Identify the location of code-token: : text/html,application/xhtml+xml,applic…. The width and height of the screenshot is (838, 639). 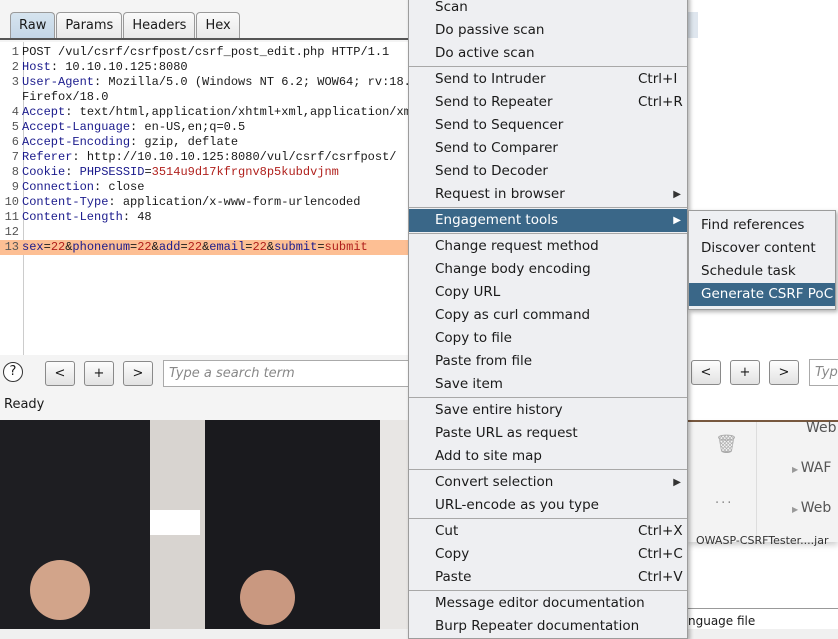
(237, 112).